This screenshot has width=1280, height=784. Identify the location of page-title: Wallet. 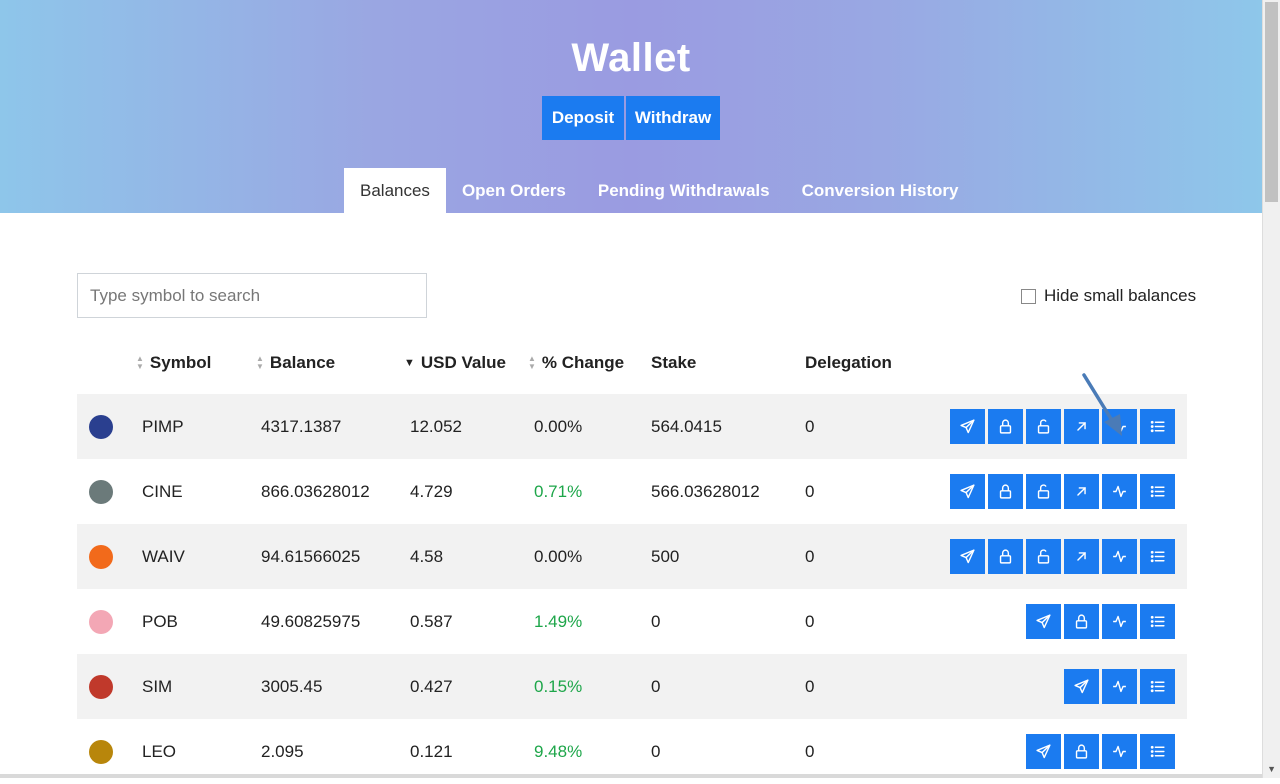
(631, 58).